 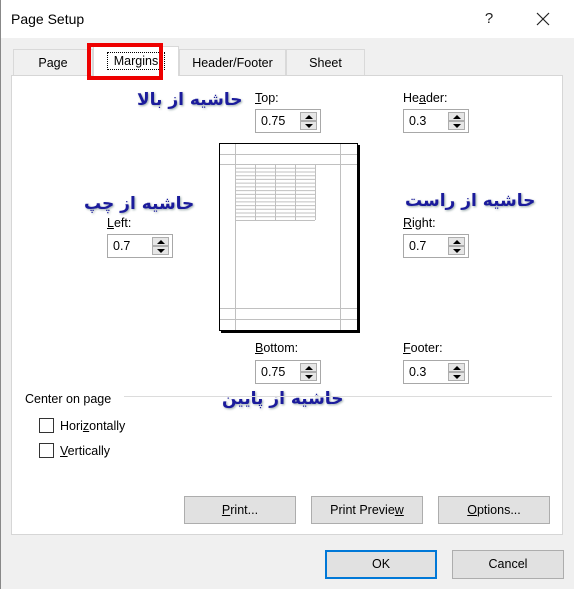 I want to click on top-spinner: 0.75, so click(x=288, y=121).